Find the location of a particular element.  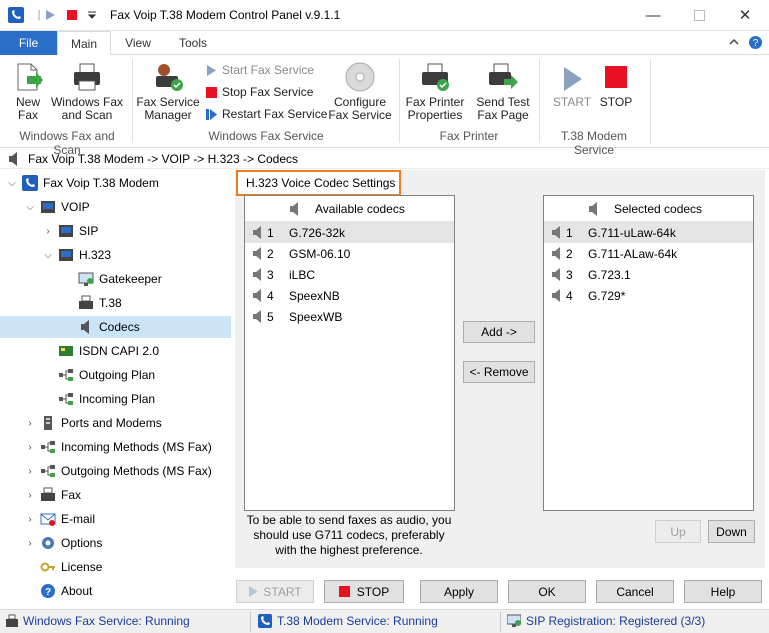

restart-fax-service-button: Restart Fax Service is located at coordinates (266, 114).